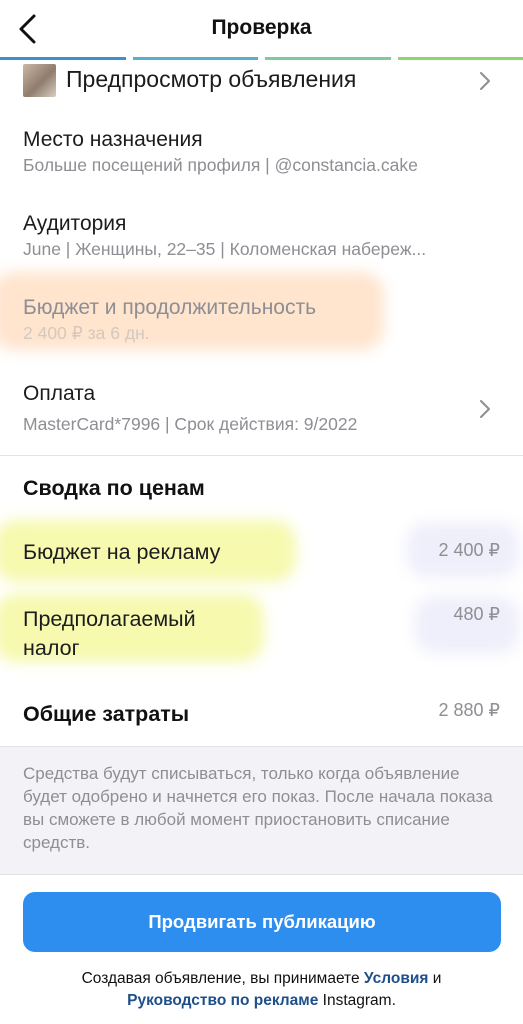 The image size is (523, 1024). I want to click on ad-budget-label: Бюджет на рекламу, so click(122, 552).